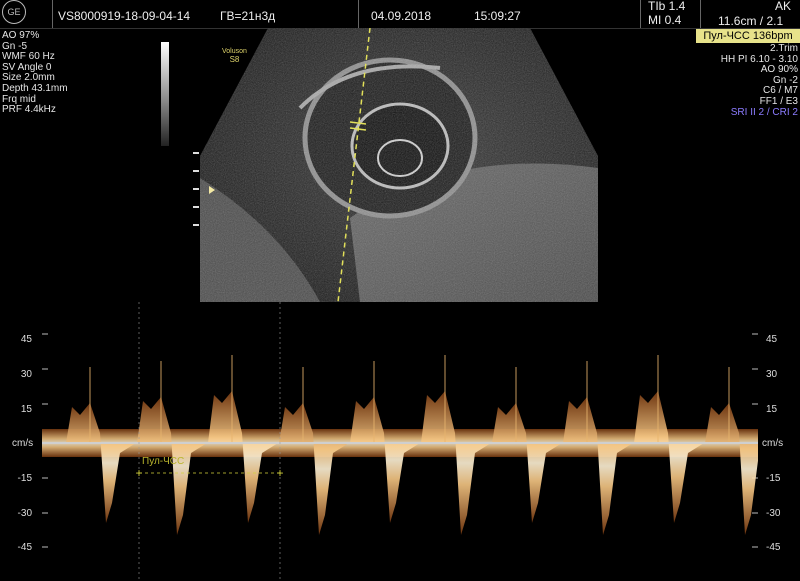 This screenshot has width=800, height=581. I want to click on exam-date: 04.09.2018, so click(401, 16).